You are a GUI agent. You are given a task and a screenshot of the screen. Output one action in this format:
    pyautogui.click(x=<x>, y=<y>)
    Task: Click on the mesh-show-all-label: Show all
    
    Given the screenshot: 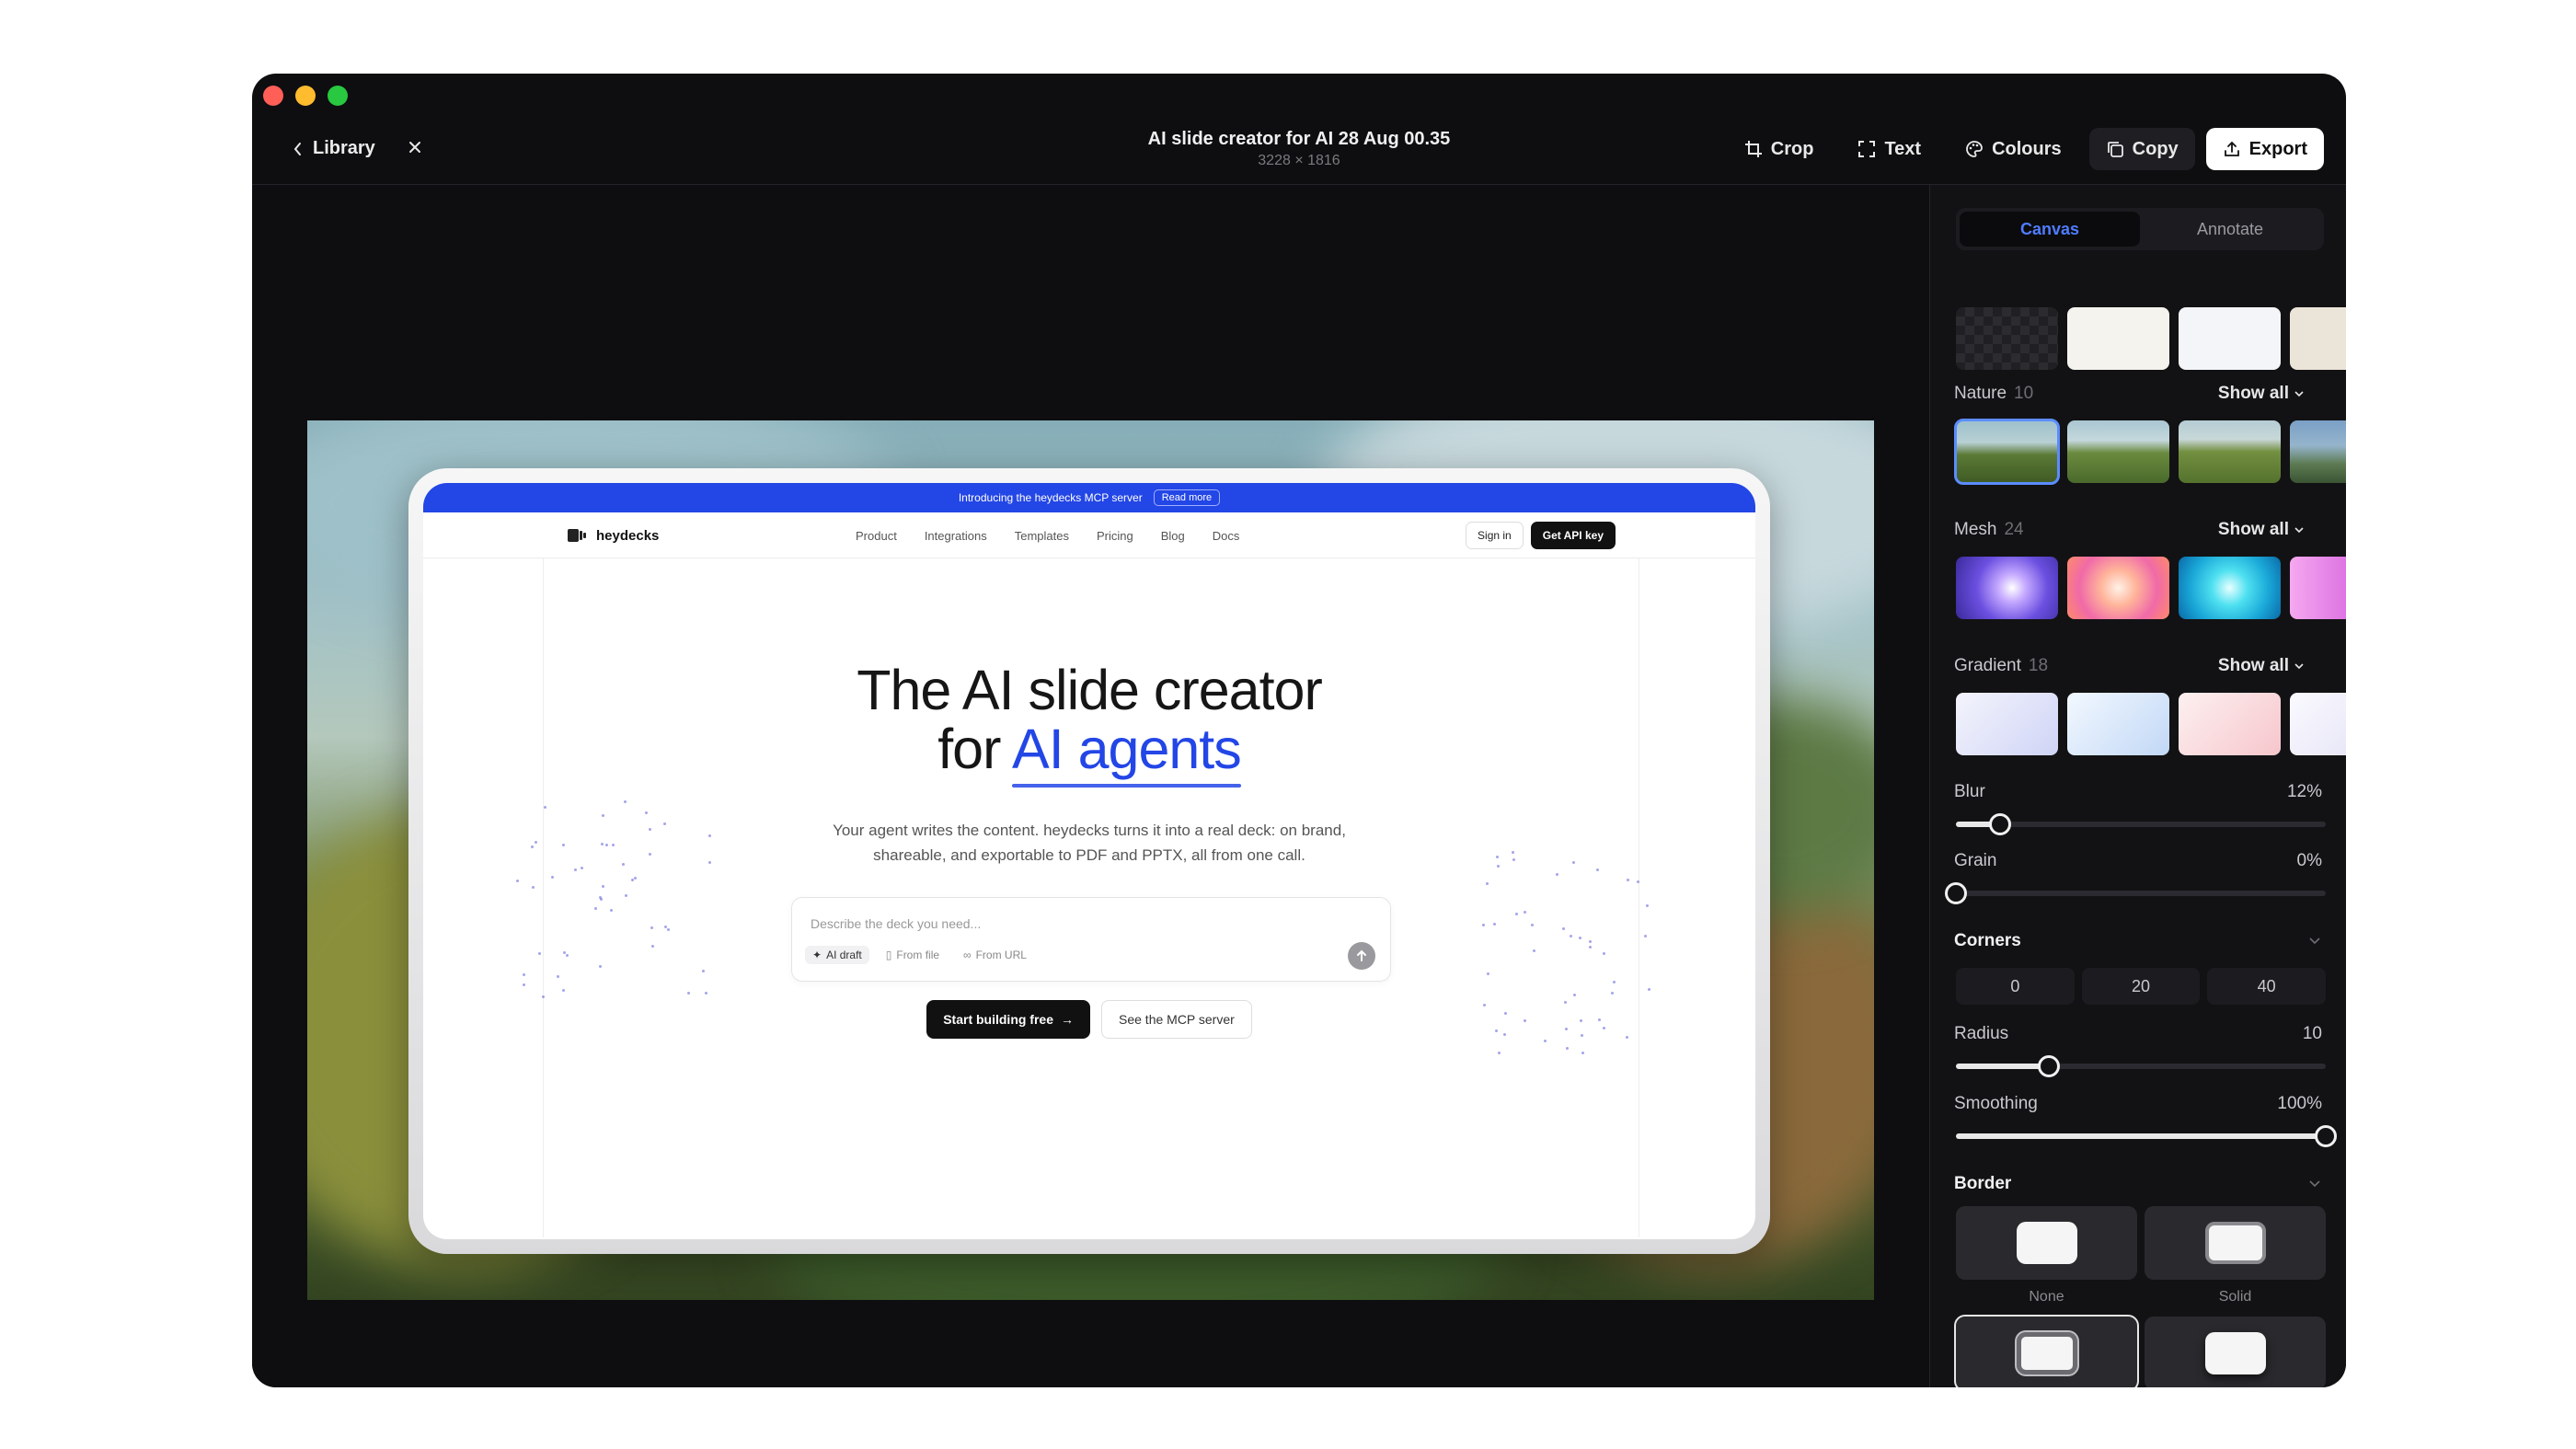 What is the action you would take?
    pyautogui.click(x=2253, y=529)
    